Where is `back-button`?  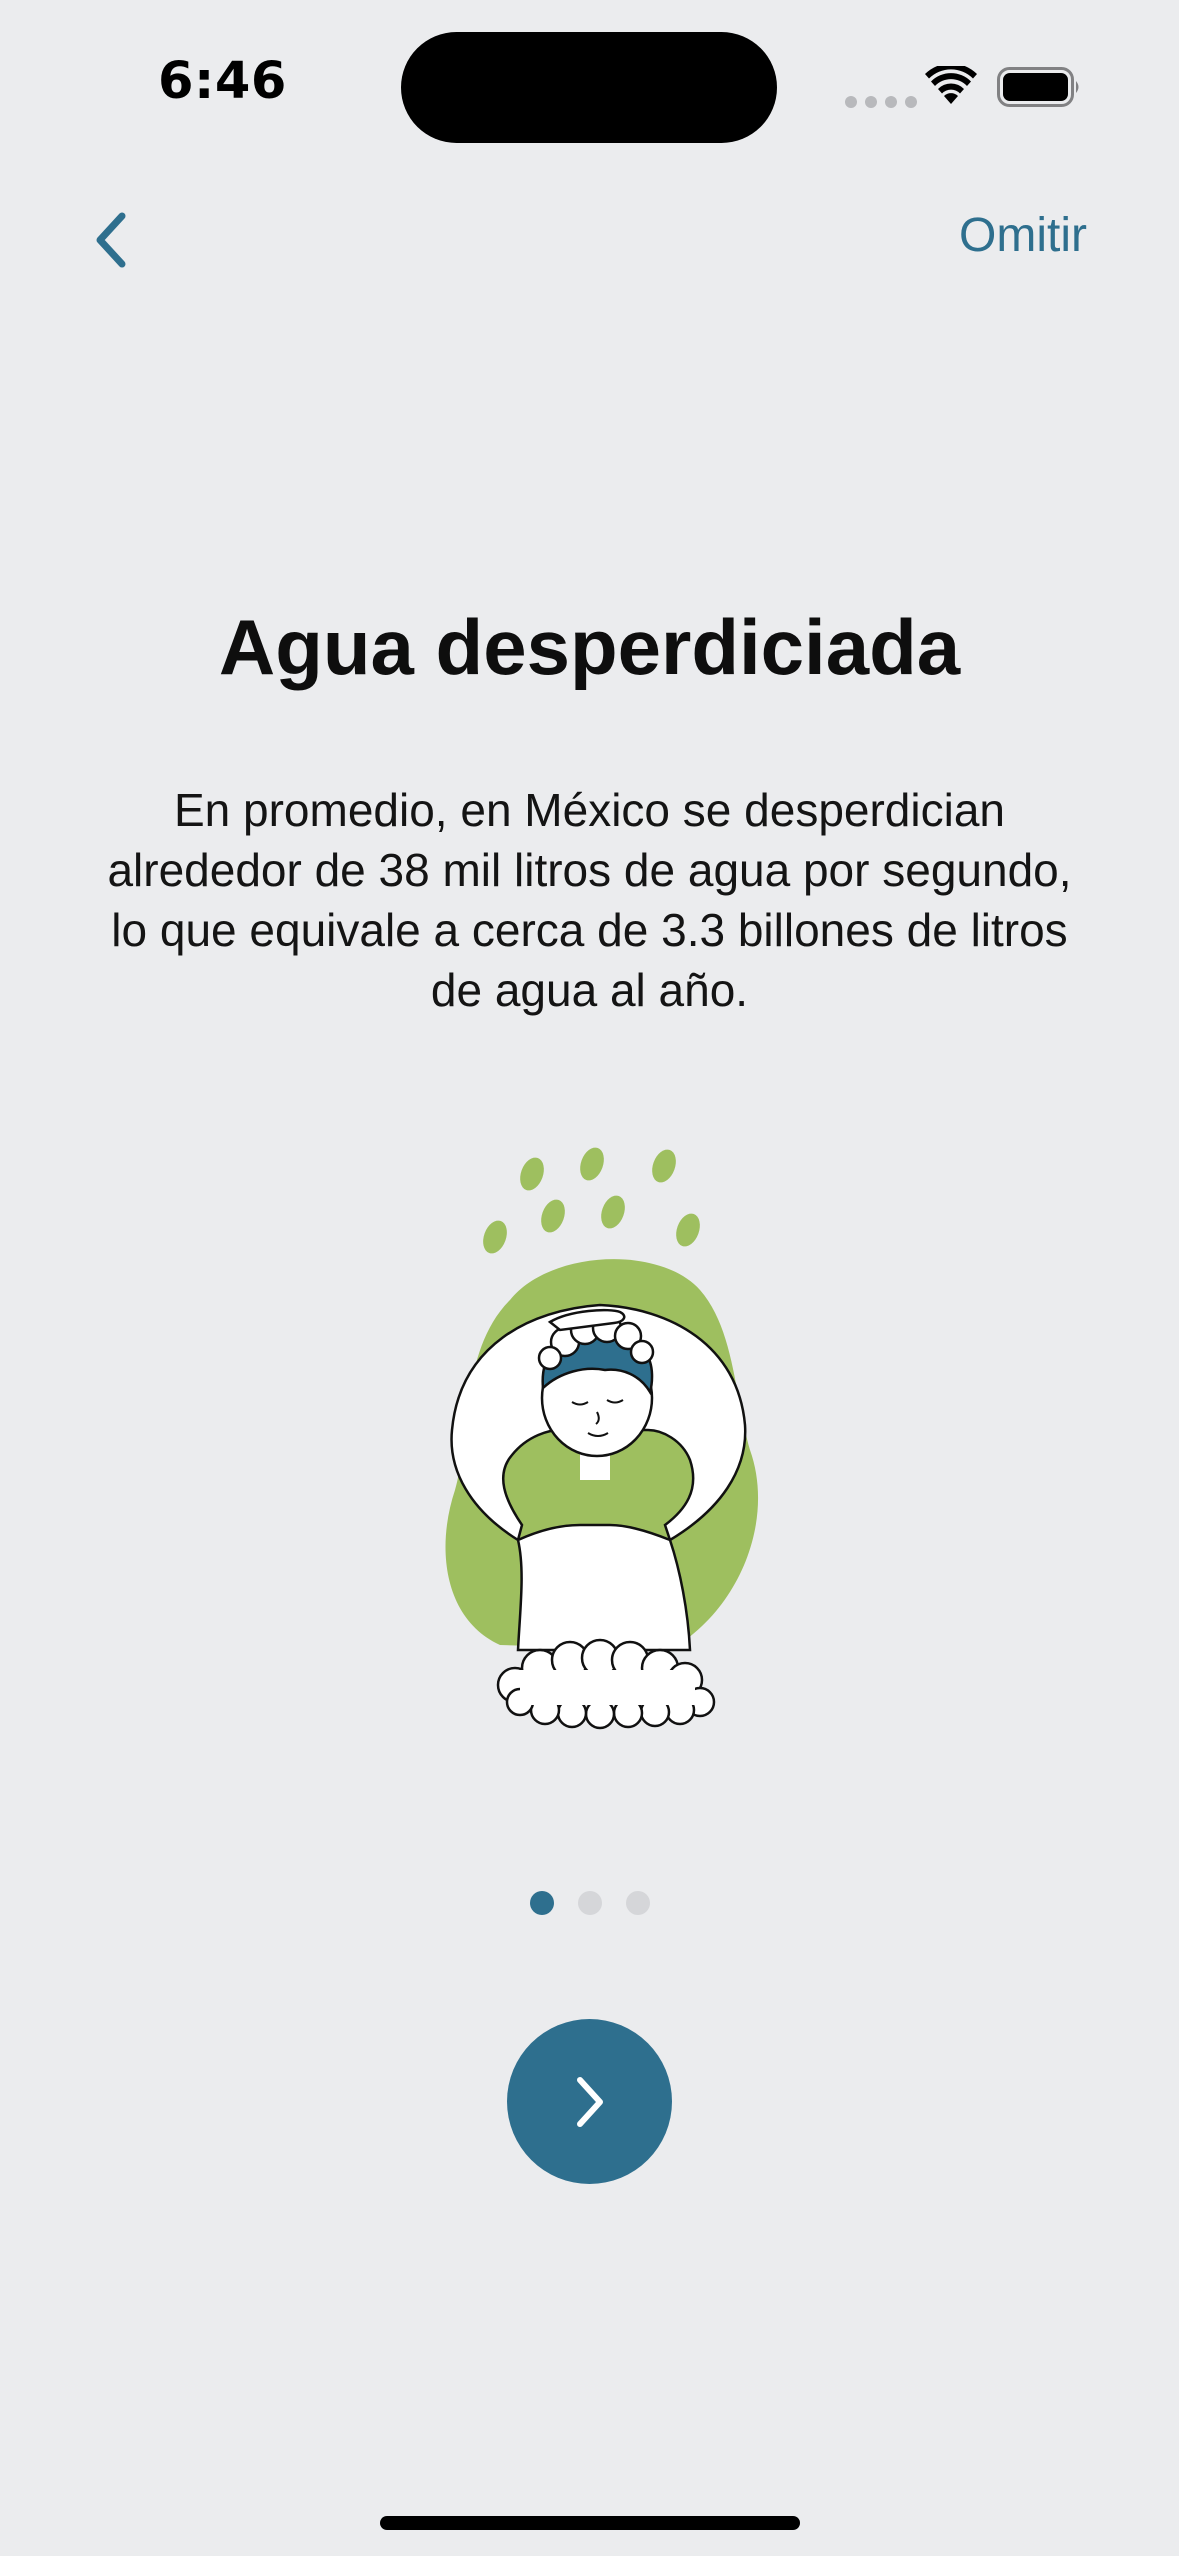
back-button is located at coordinates (110, 240).